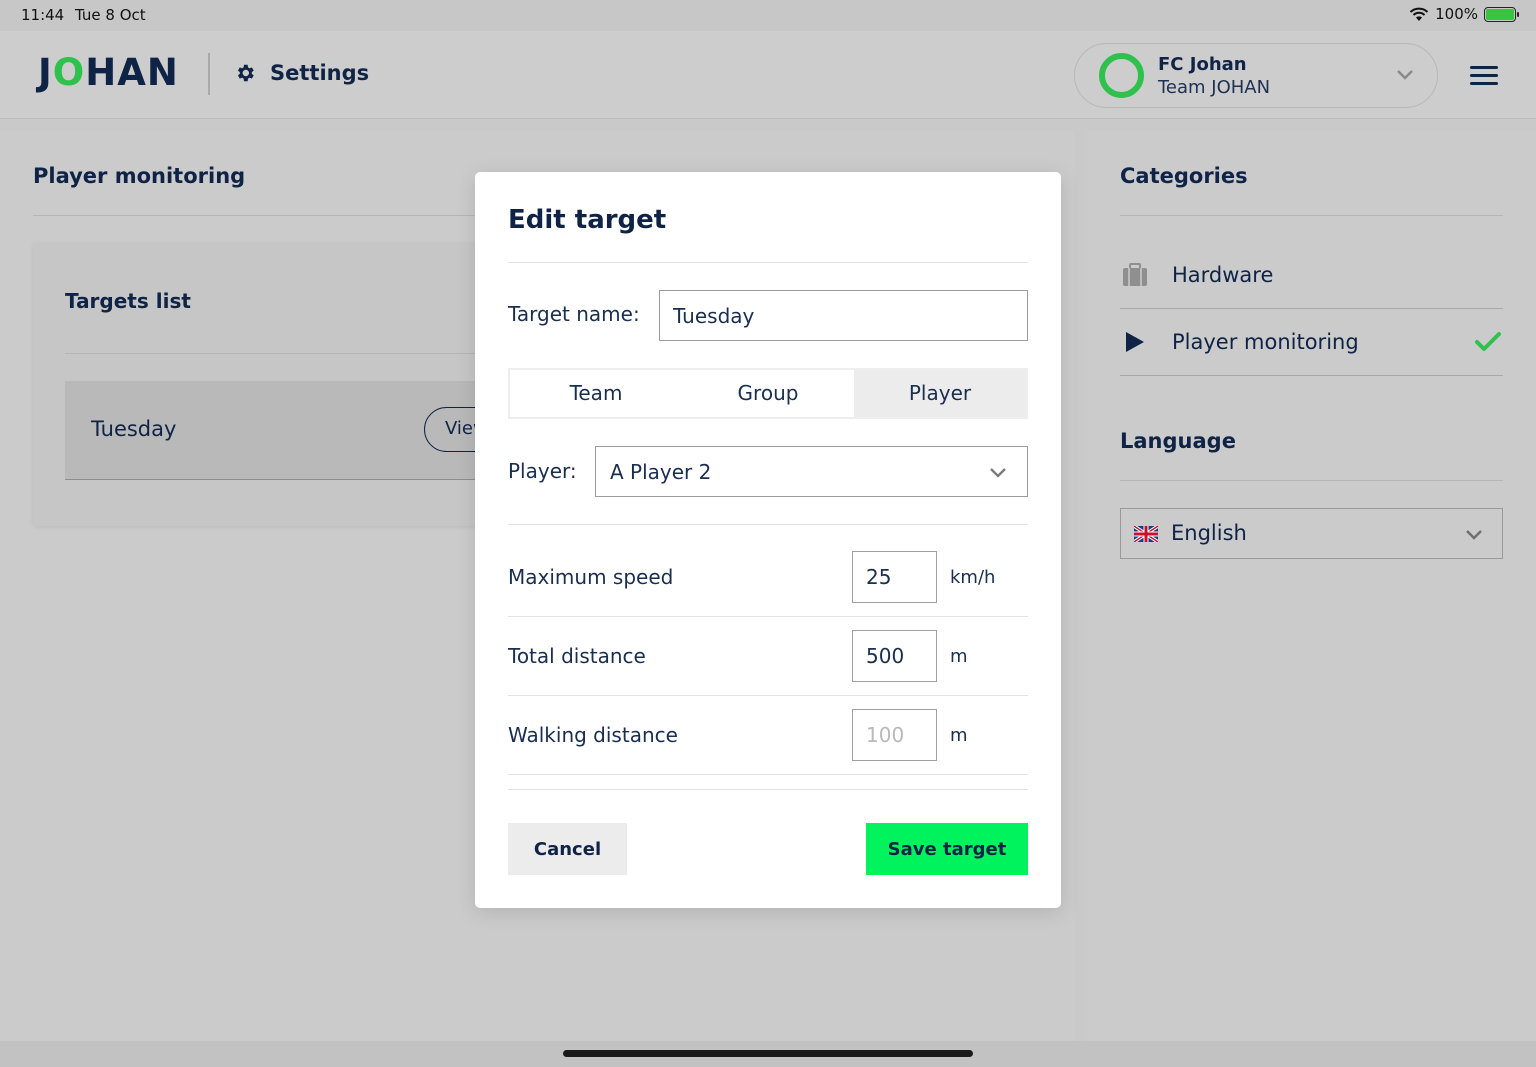 Image resolution: width=1536 pixels, height=1067 pixels. What do you see at coordinates (1135, 274) in the screenshot?
I see `briefcase-icon` at bounding box center [1135, 274].